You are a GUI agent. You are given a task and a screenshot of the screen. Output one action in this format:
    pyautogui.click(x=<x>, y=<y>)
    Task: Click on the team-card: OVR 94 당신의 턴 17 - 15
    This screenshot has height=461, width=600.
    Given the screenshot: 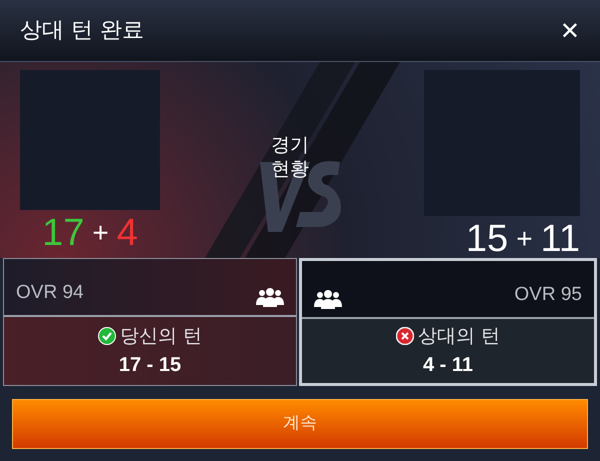 What is the action you would take?
    pyautogui.click(x=150, y=322)
    